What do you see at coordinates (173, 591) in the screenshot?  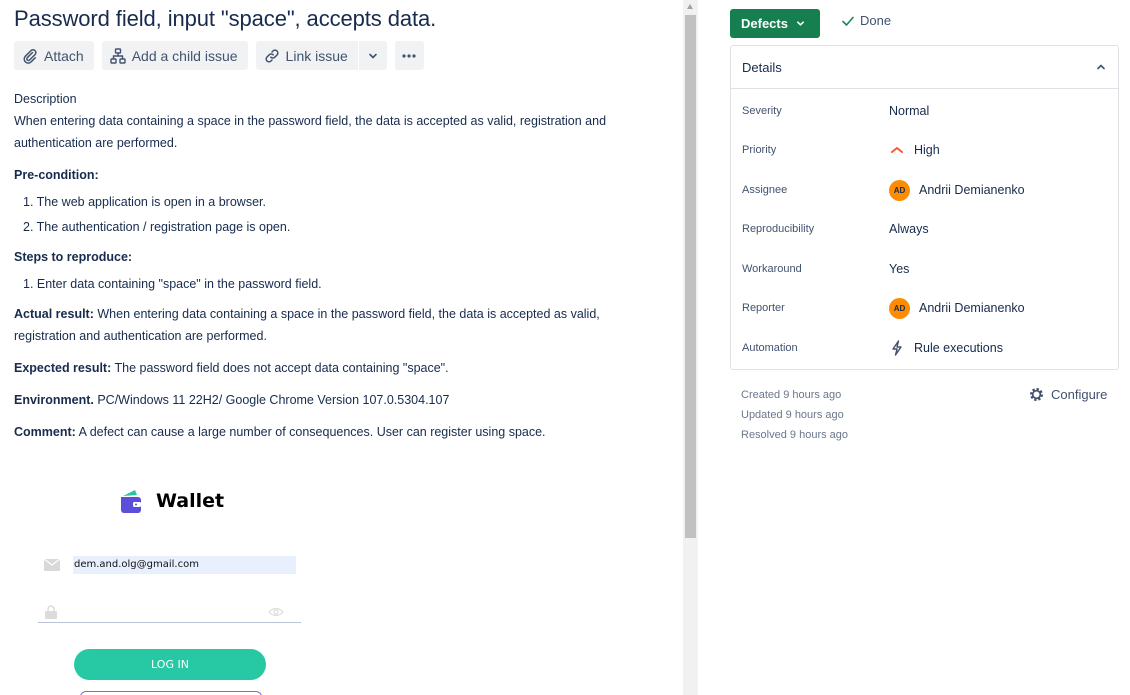 I see `attachment-screenshot: Wallet dem.and.olg@gmail.com LOG IN` at bounding box center [173, 591].